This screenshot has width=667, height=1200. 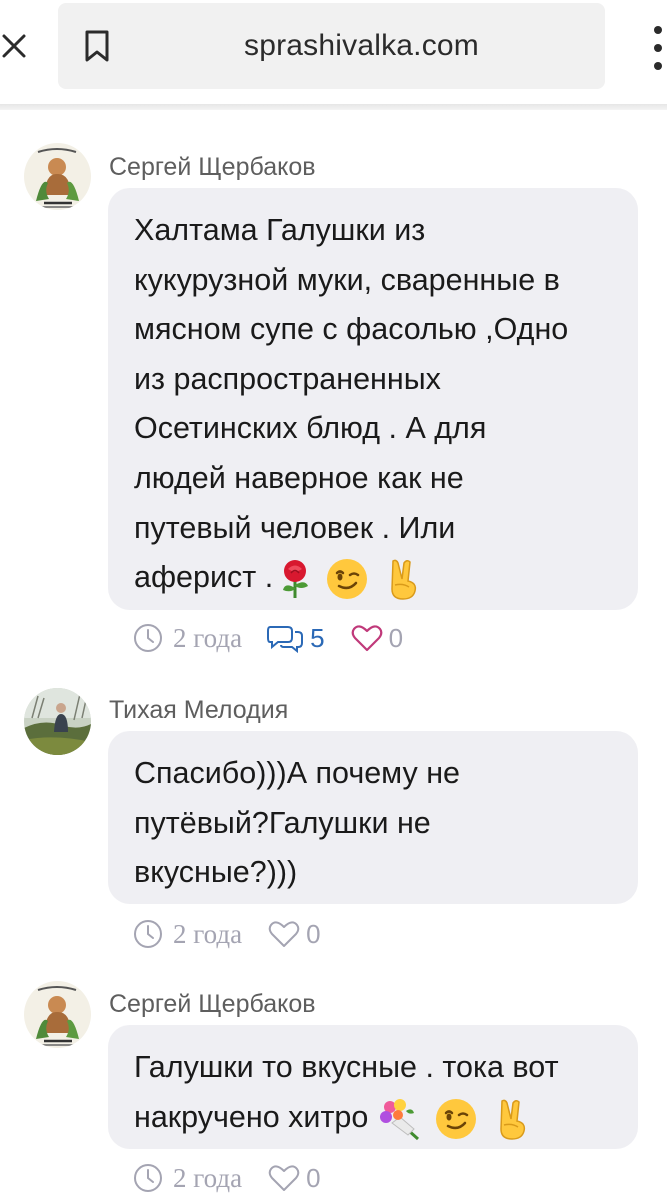 I want to click on comment-text-line: накручено хитро, so click(x=251, y=1116).